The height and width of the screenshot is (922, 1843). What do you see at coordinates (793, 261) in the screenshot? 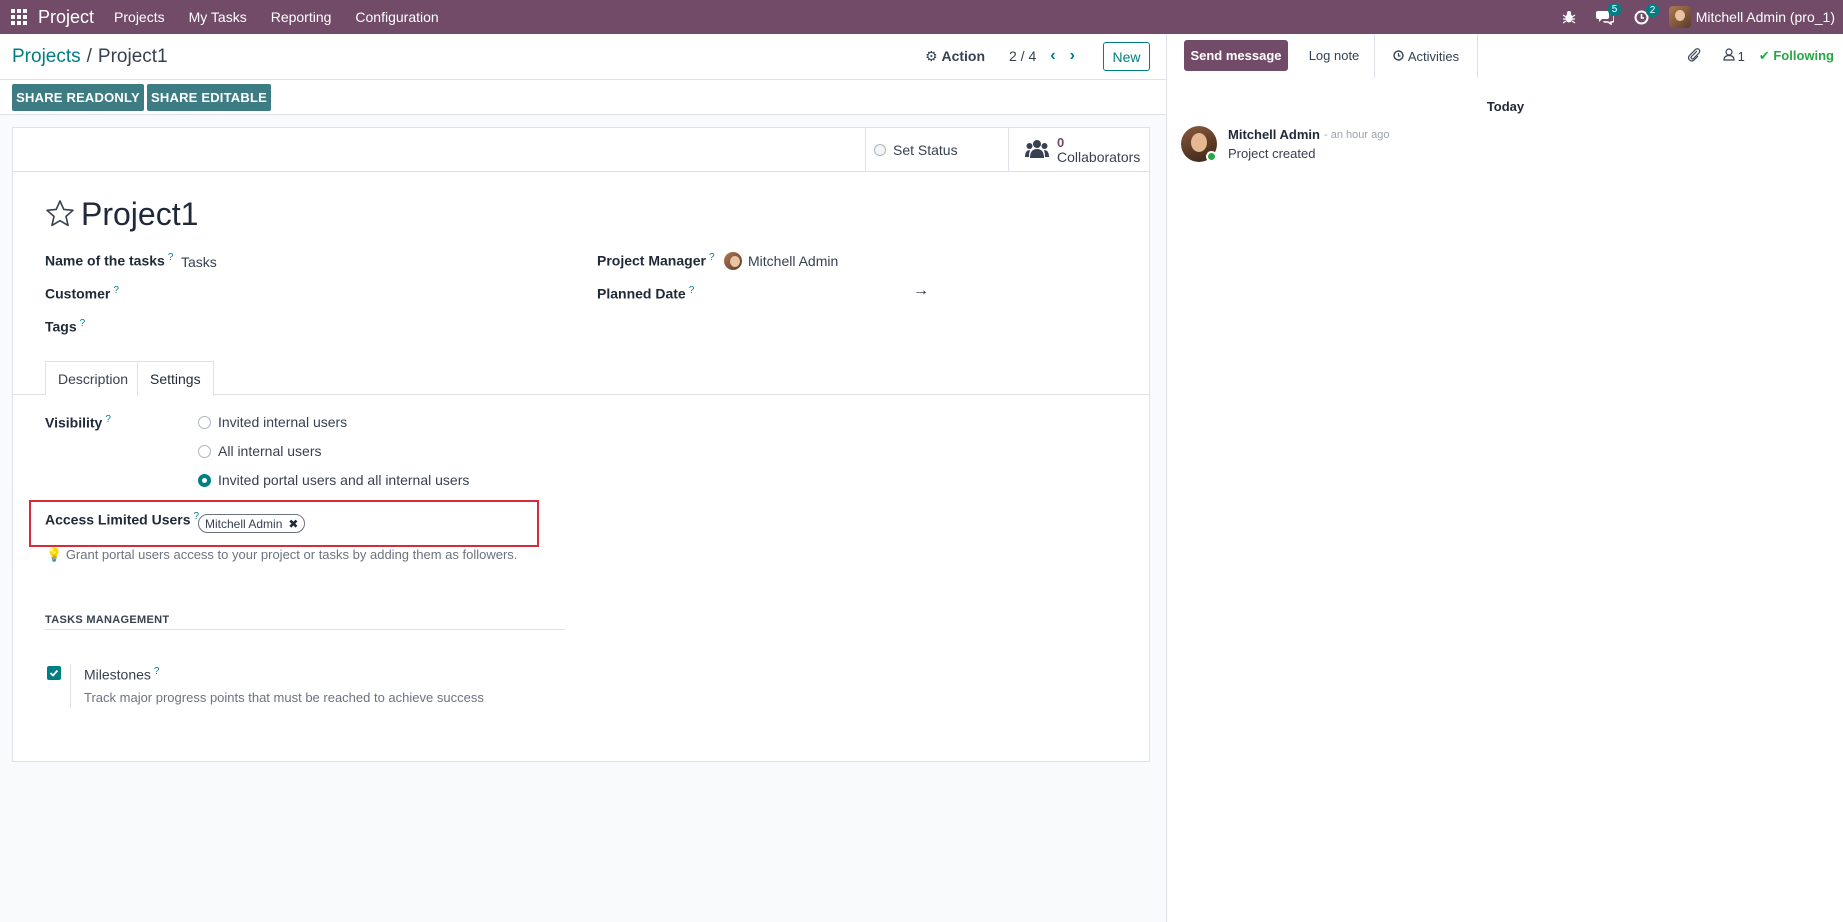
I see `project-manager-value: Mitchell Admin` at bounding box center [793, 261].